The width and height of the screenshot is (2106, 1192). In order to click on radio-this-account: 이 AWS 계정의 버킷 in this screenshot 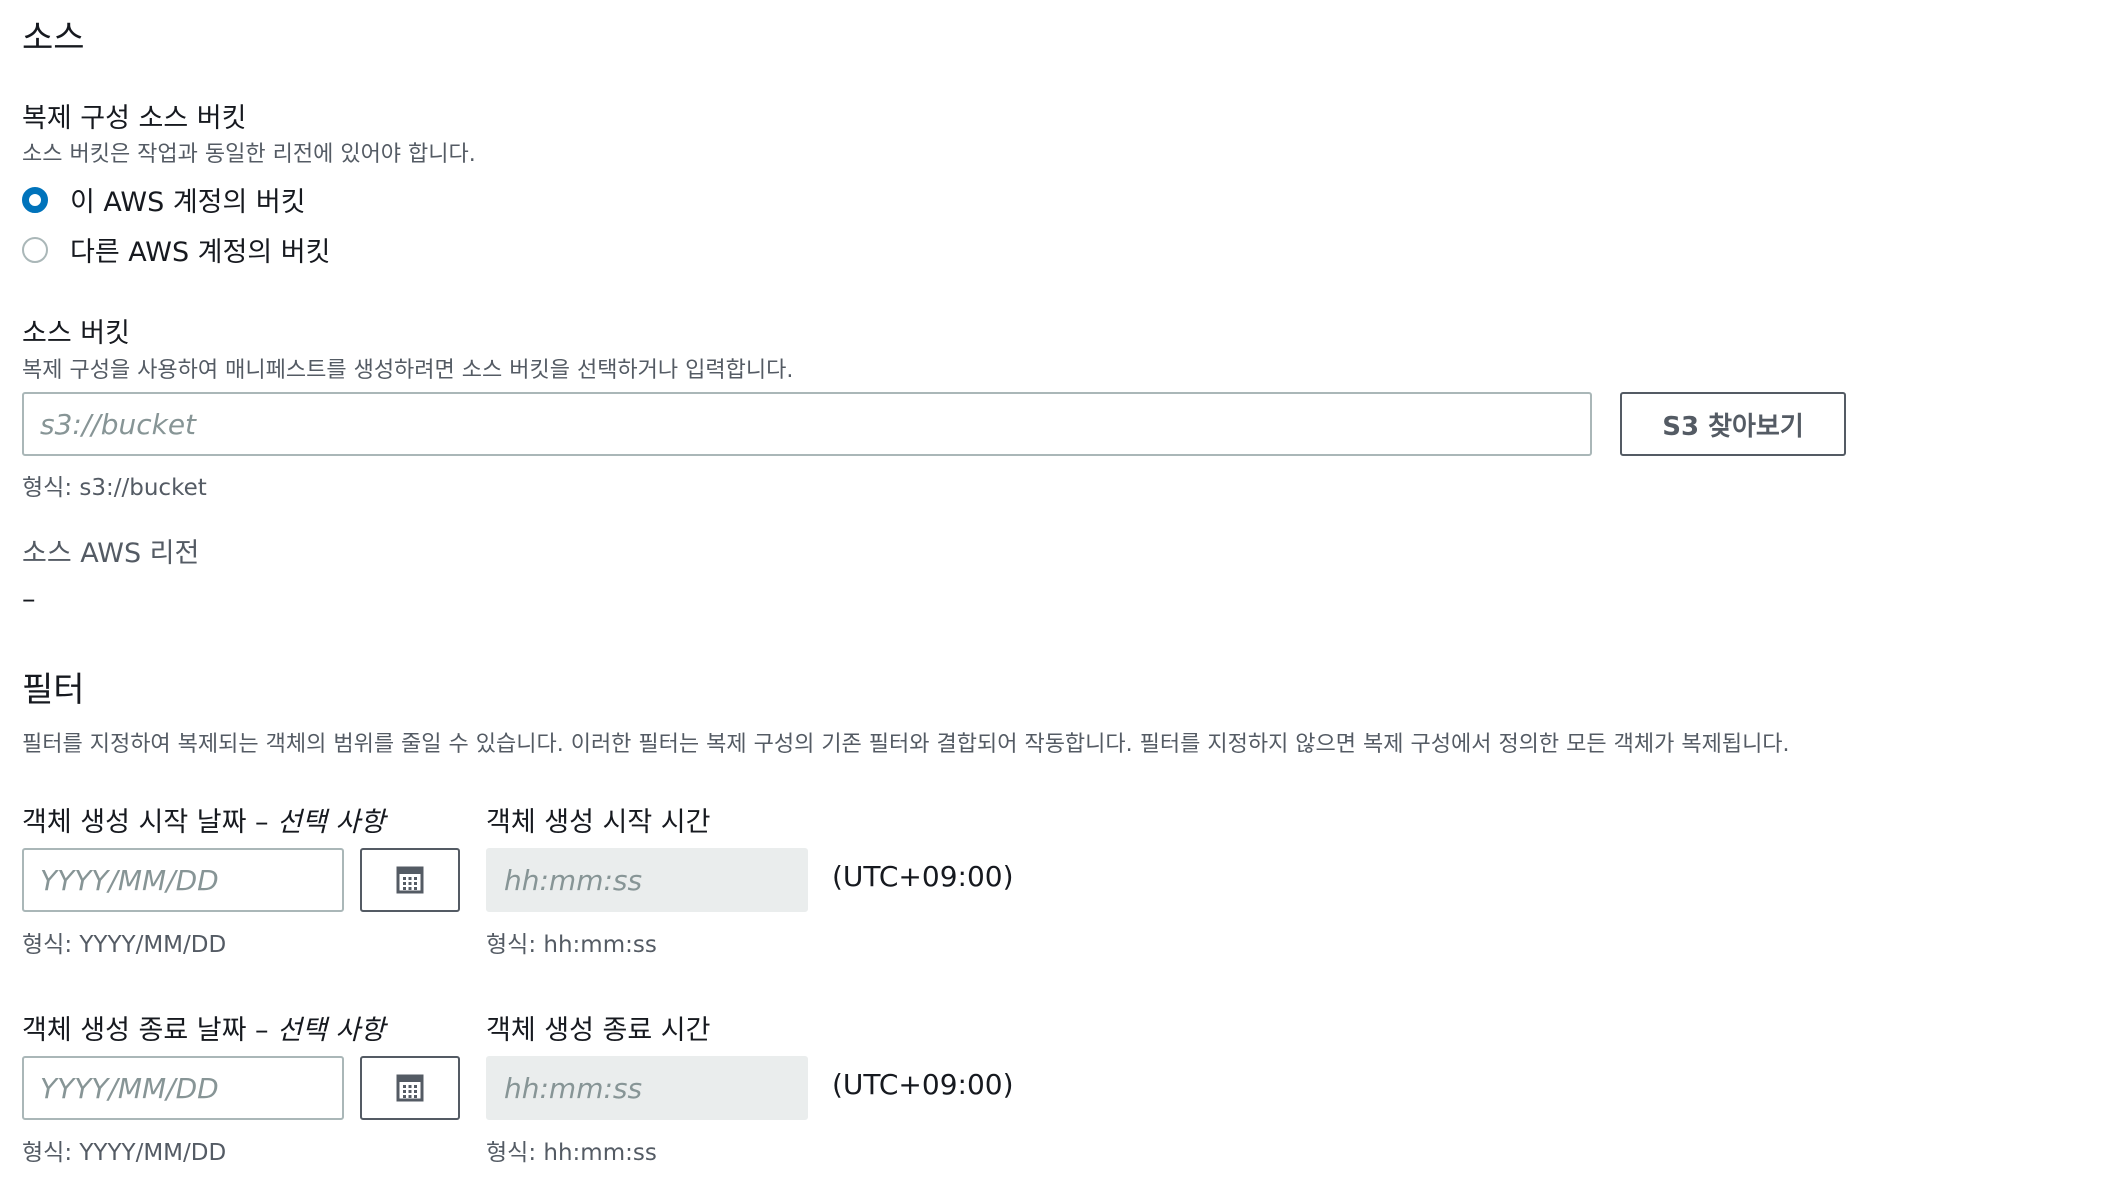, I will do `click(164, 199)`.